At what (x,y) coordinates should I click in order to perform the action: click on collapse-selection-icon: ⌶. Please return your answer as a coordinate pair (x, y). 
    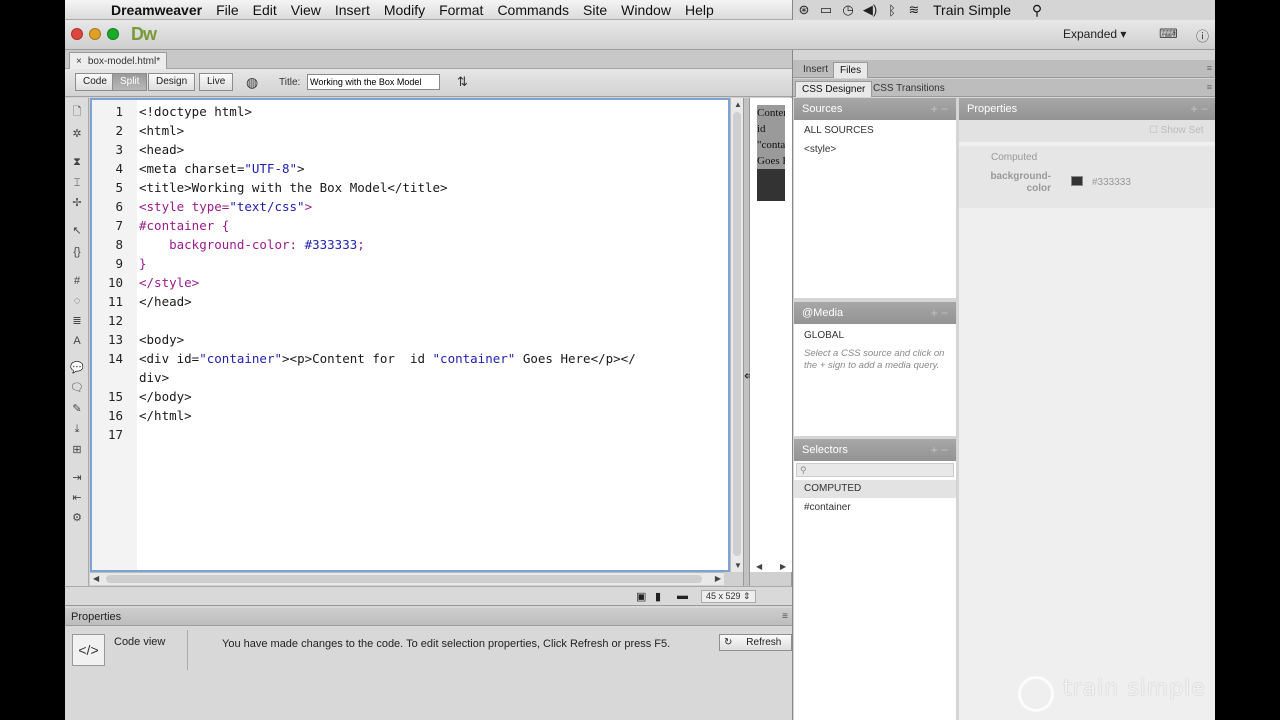
    Looking at the image, I should click on (77, 183).